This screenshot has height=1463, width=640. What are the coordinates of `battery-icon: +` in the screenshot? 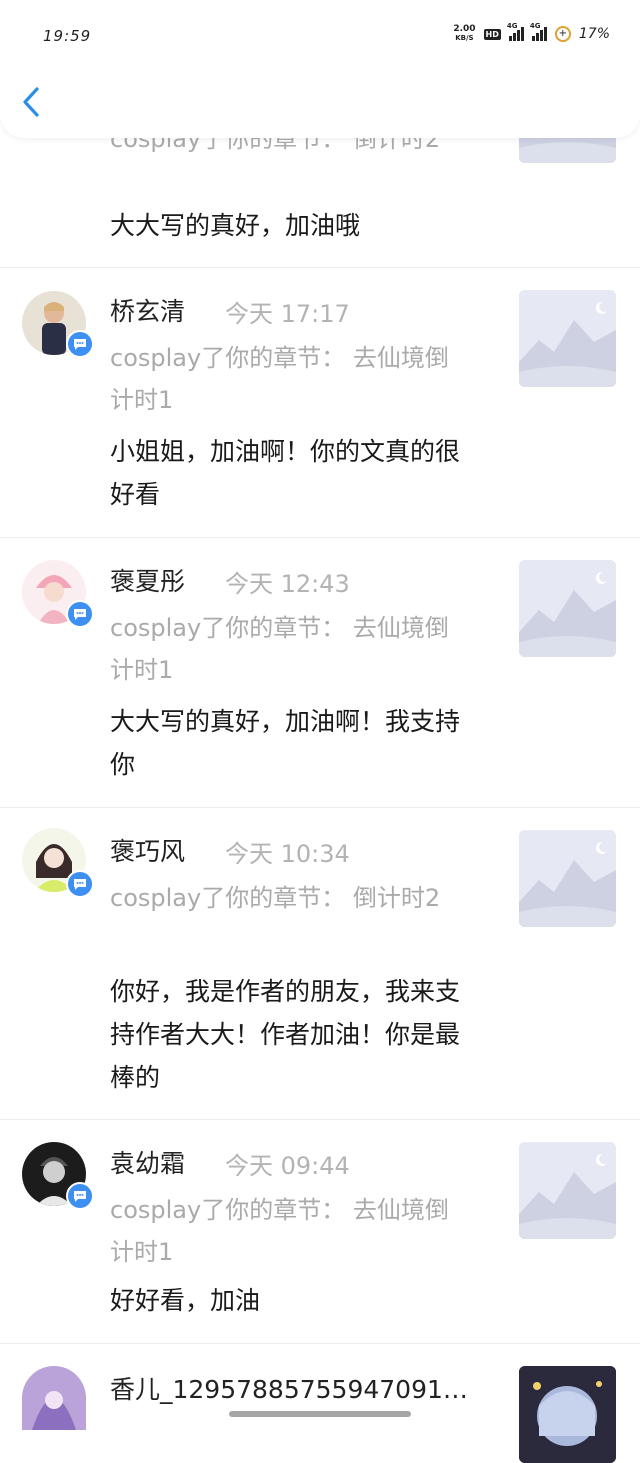 It's located at (562, 34).